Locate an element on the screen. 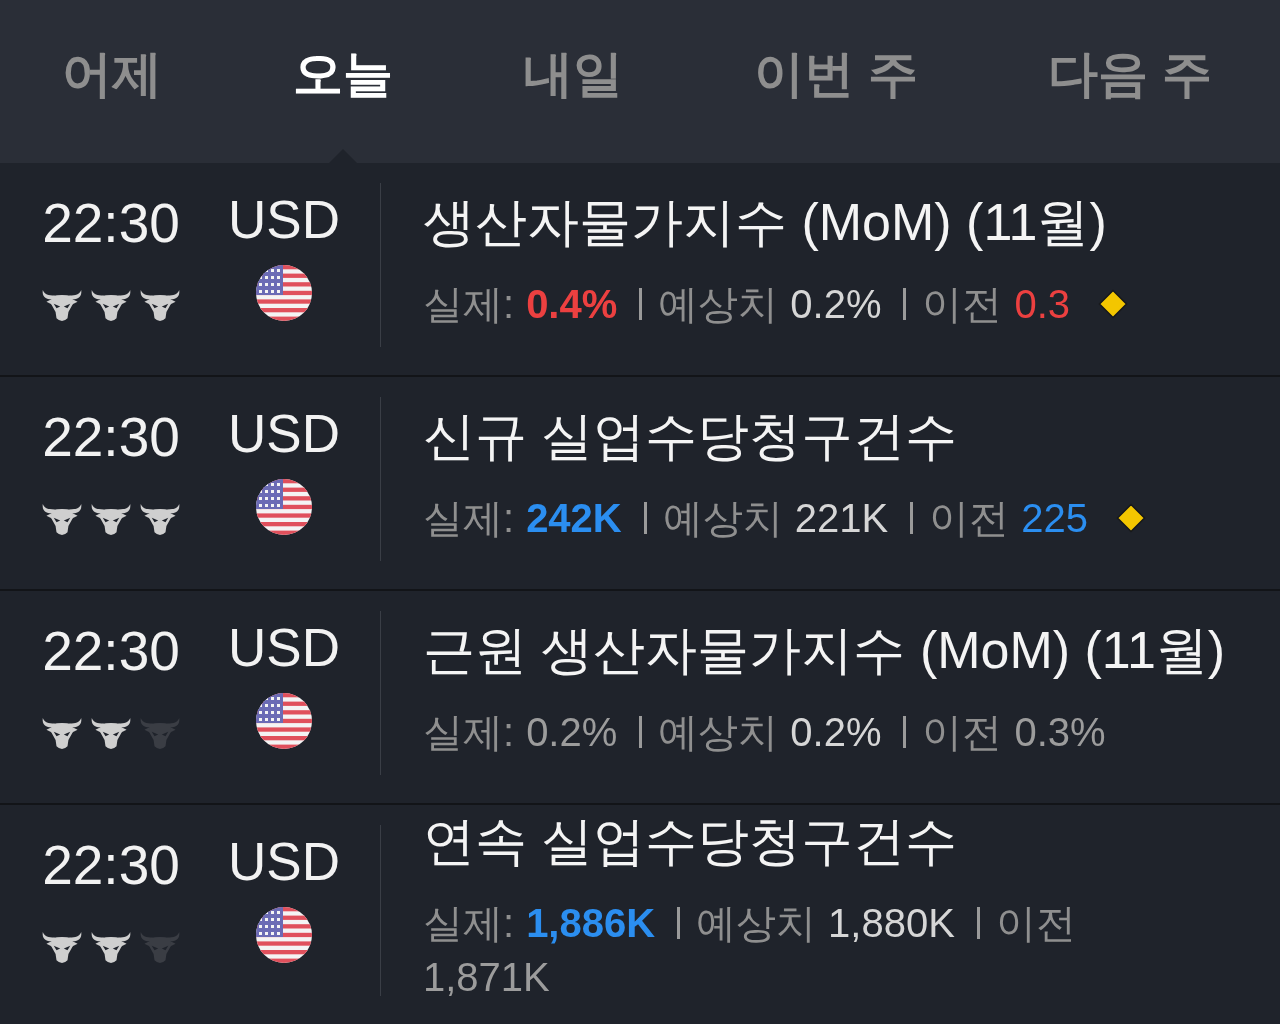 The height and width of the screenshot is (1024, 1280). actual-value: 1,886K is located at coordinates (591, 923).